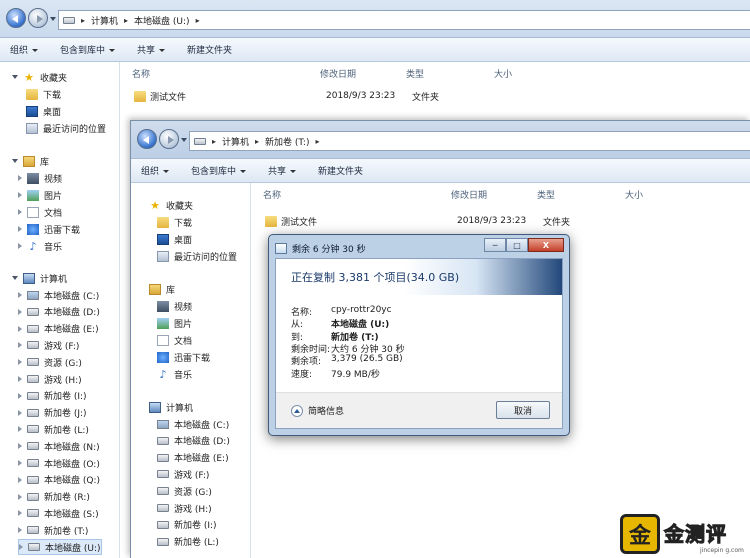 The width and height of the screenshot is (750, 558). I want to click on fewer-details-toggle: 简略信息, so click(317, 410).